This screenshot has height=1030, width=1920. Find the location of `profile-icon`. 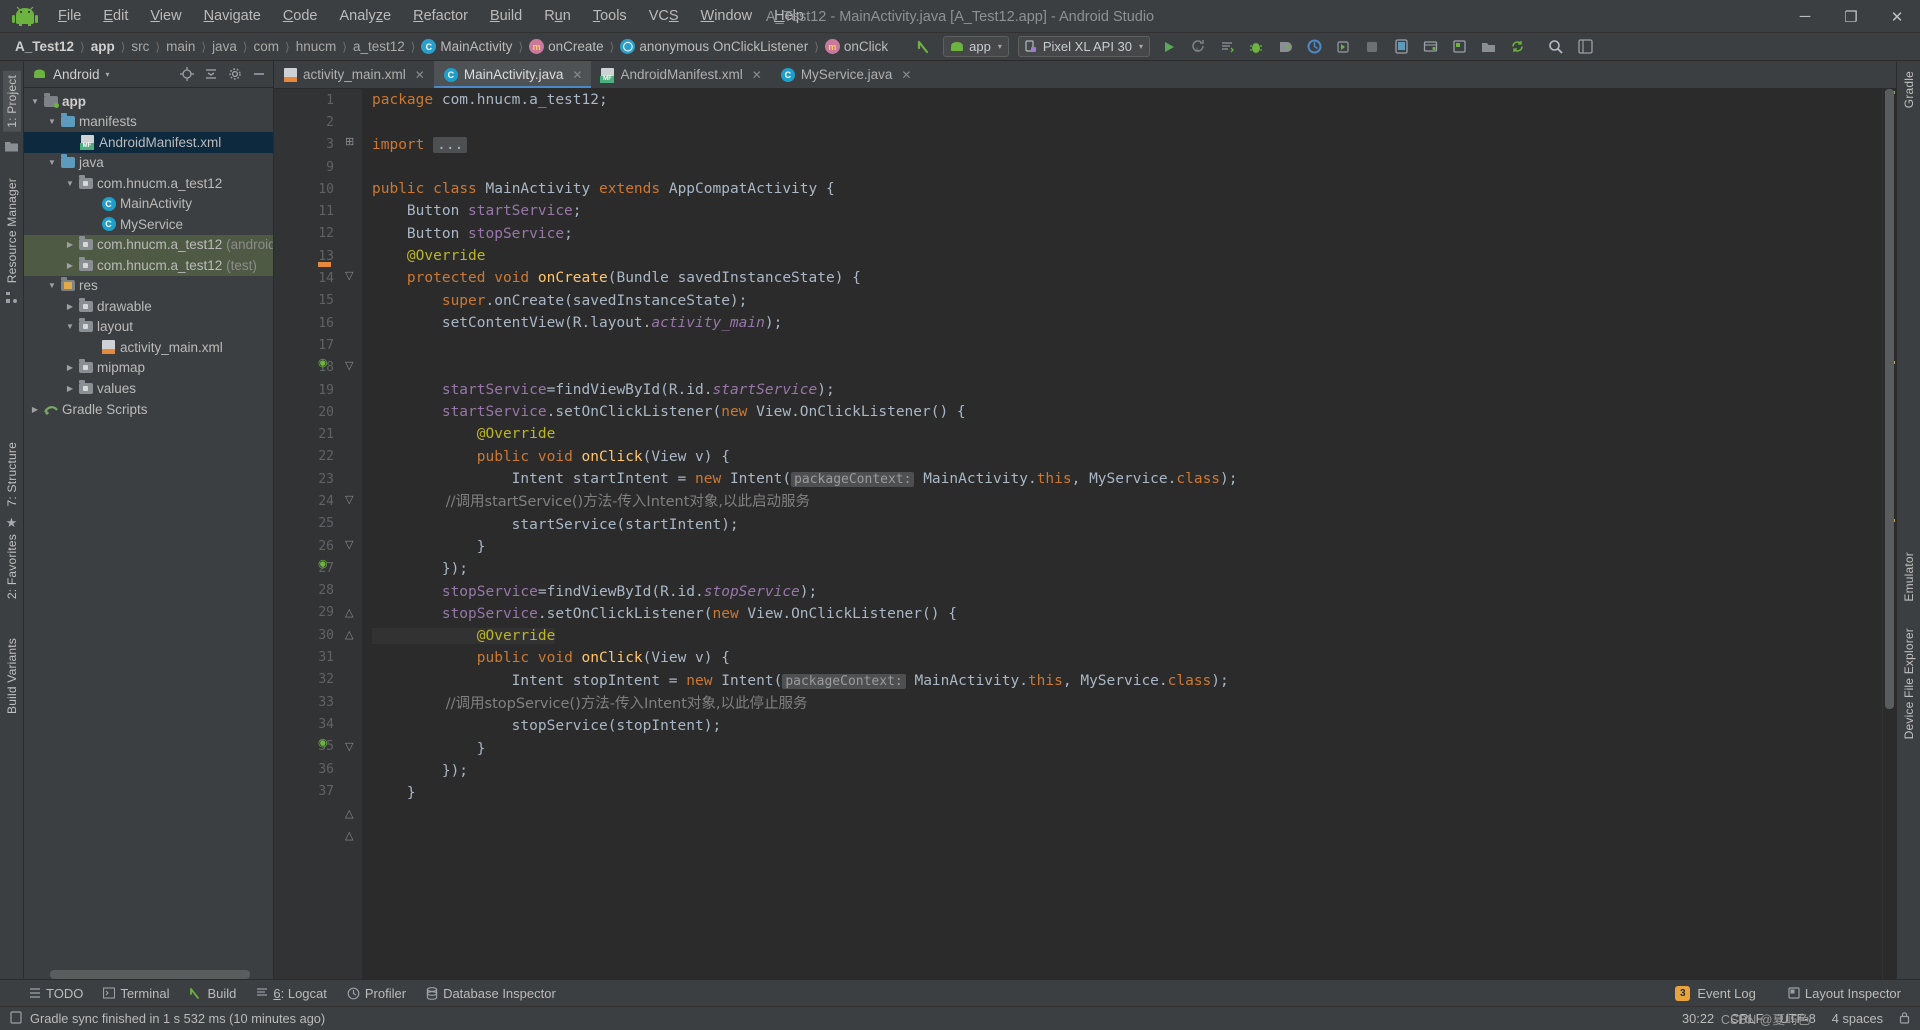

profile-icon is located at coordinates (1285, 47).